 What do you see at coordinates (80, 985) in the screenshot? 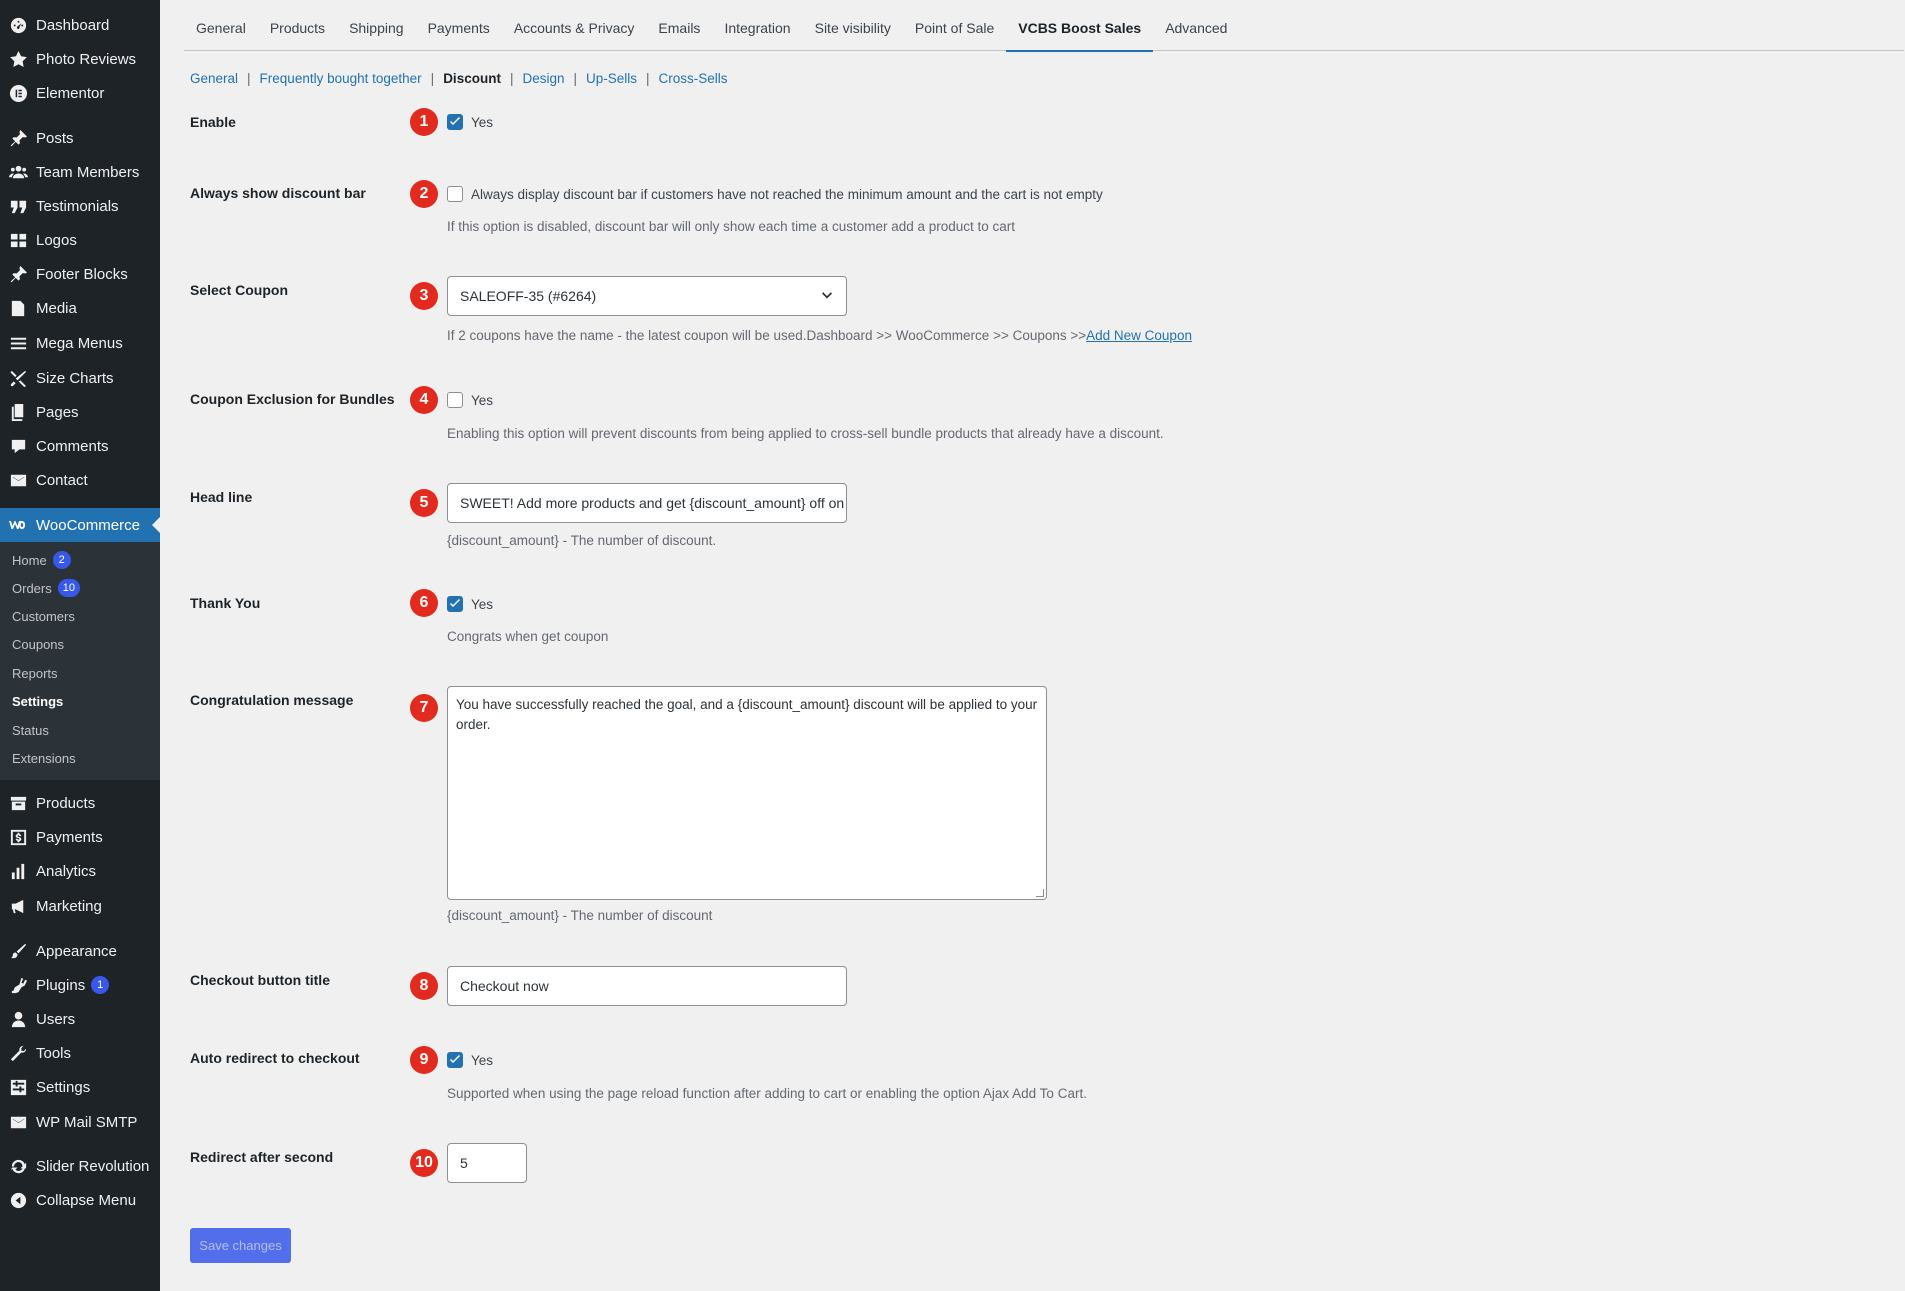
I see `sidebar-item-plugins: Plugins 1` at bounding box center [80, 985].